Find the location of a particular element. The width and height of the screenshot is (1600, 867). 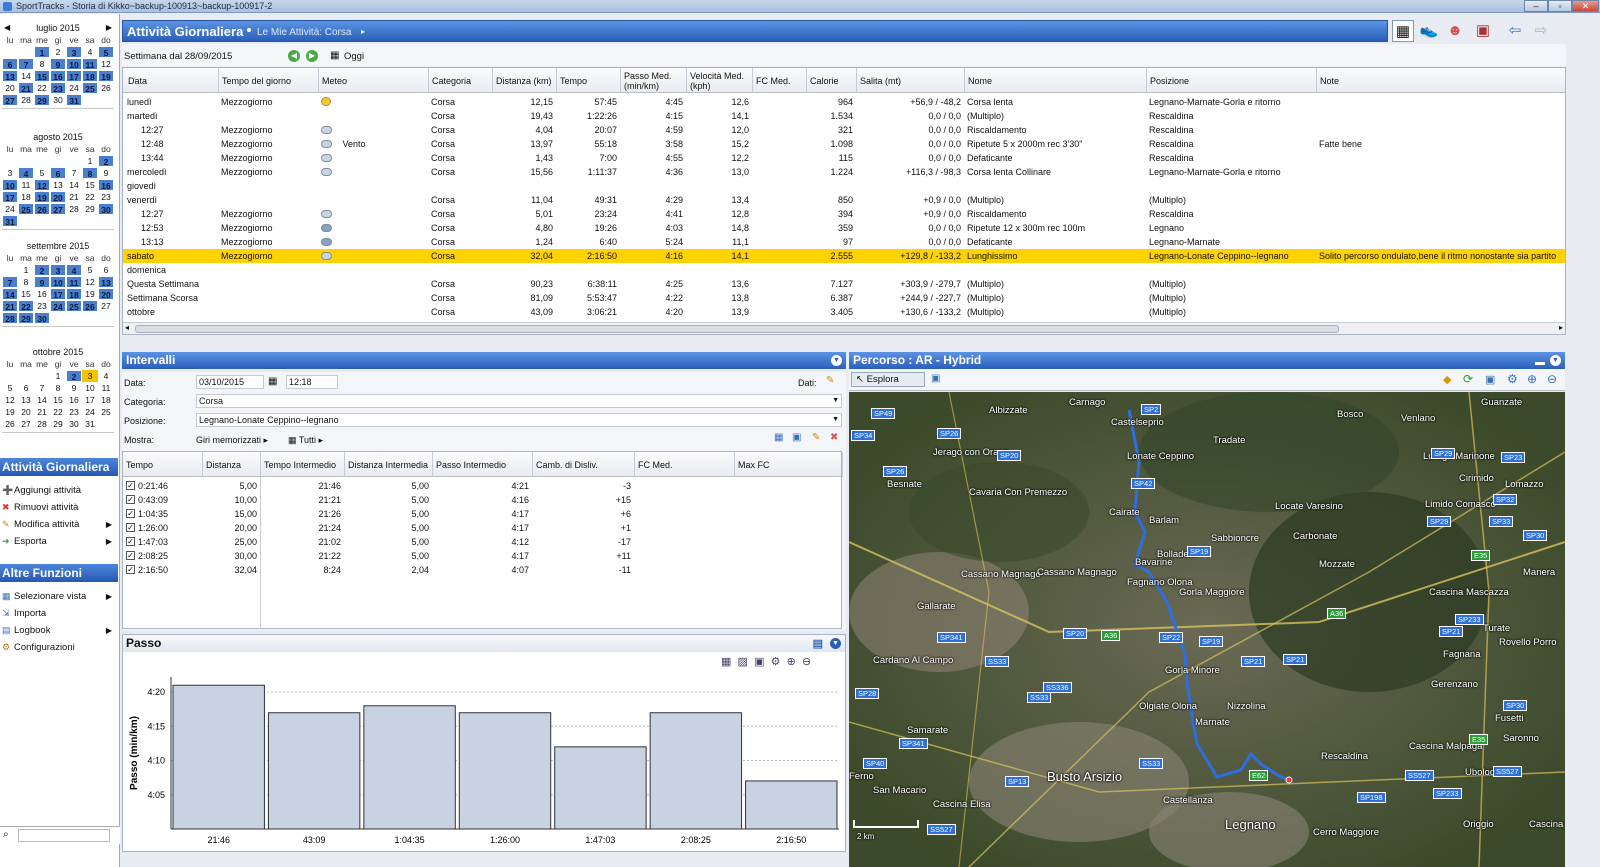

column-header: Meteo is located at coordinates (374, 80).